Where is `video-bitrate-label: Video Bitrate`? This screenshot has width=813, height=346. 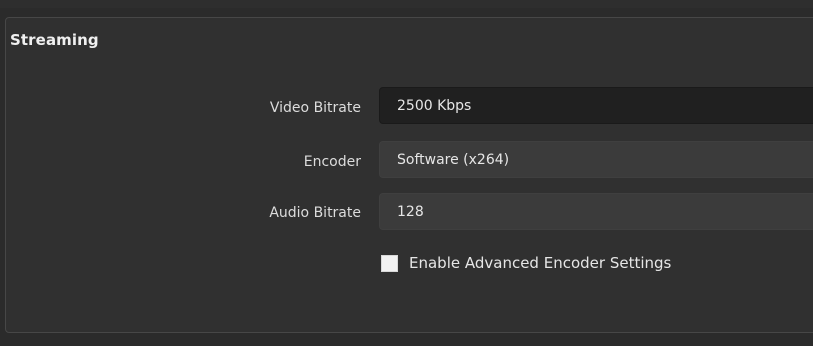
video-bitrate-label: Video Bitrate is located at coordinates (315, 108).